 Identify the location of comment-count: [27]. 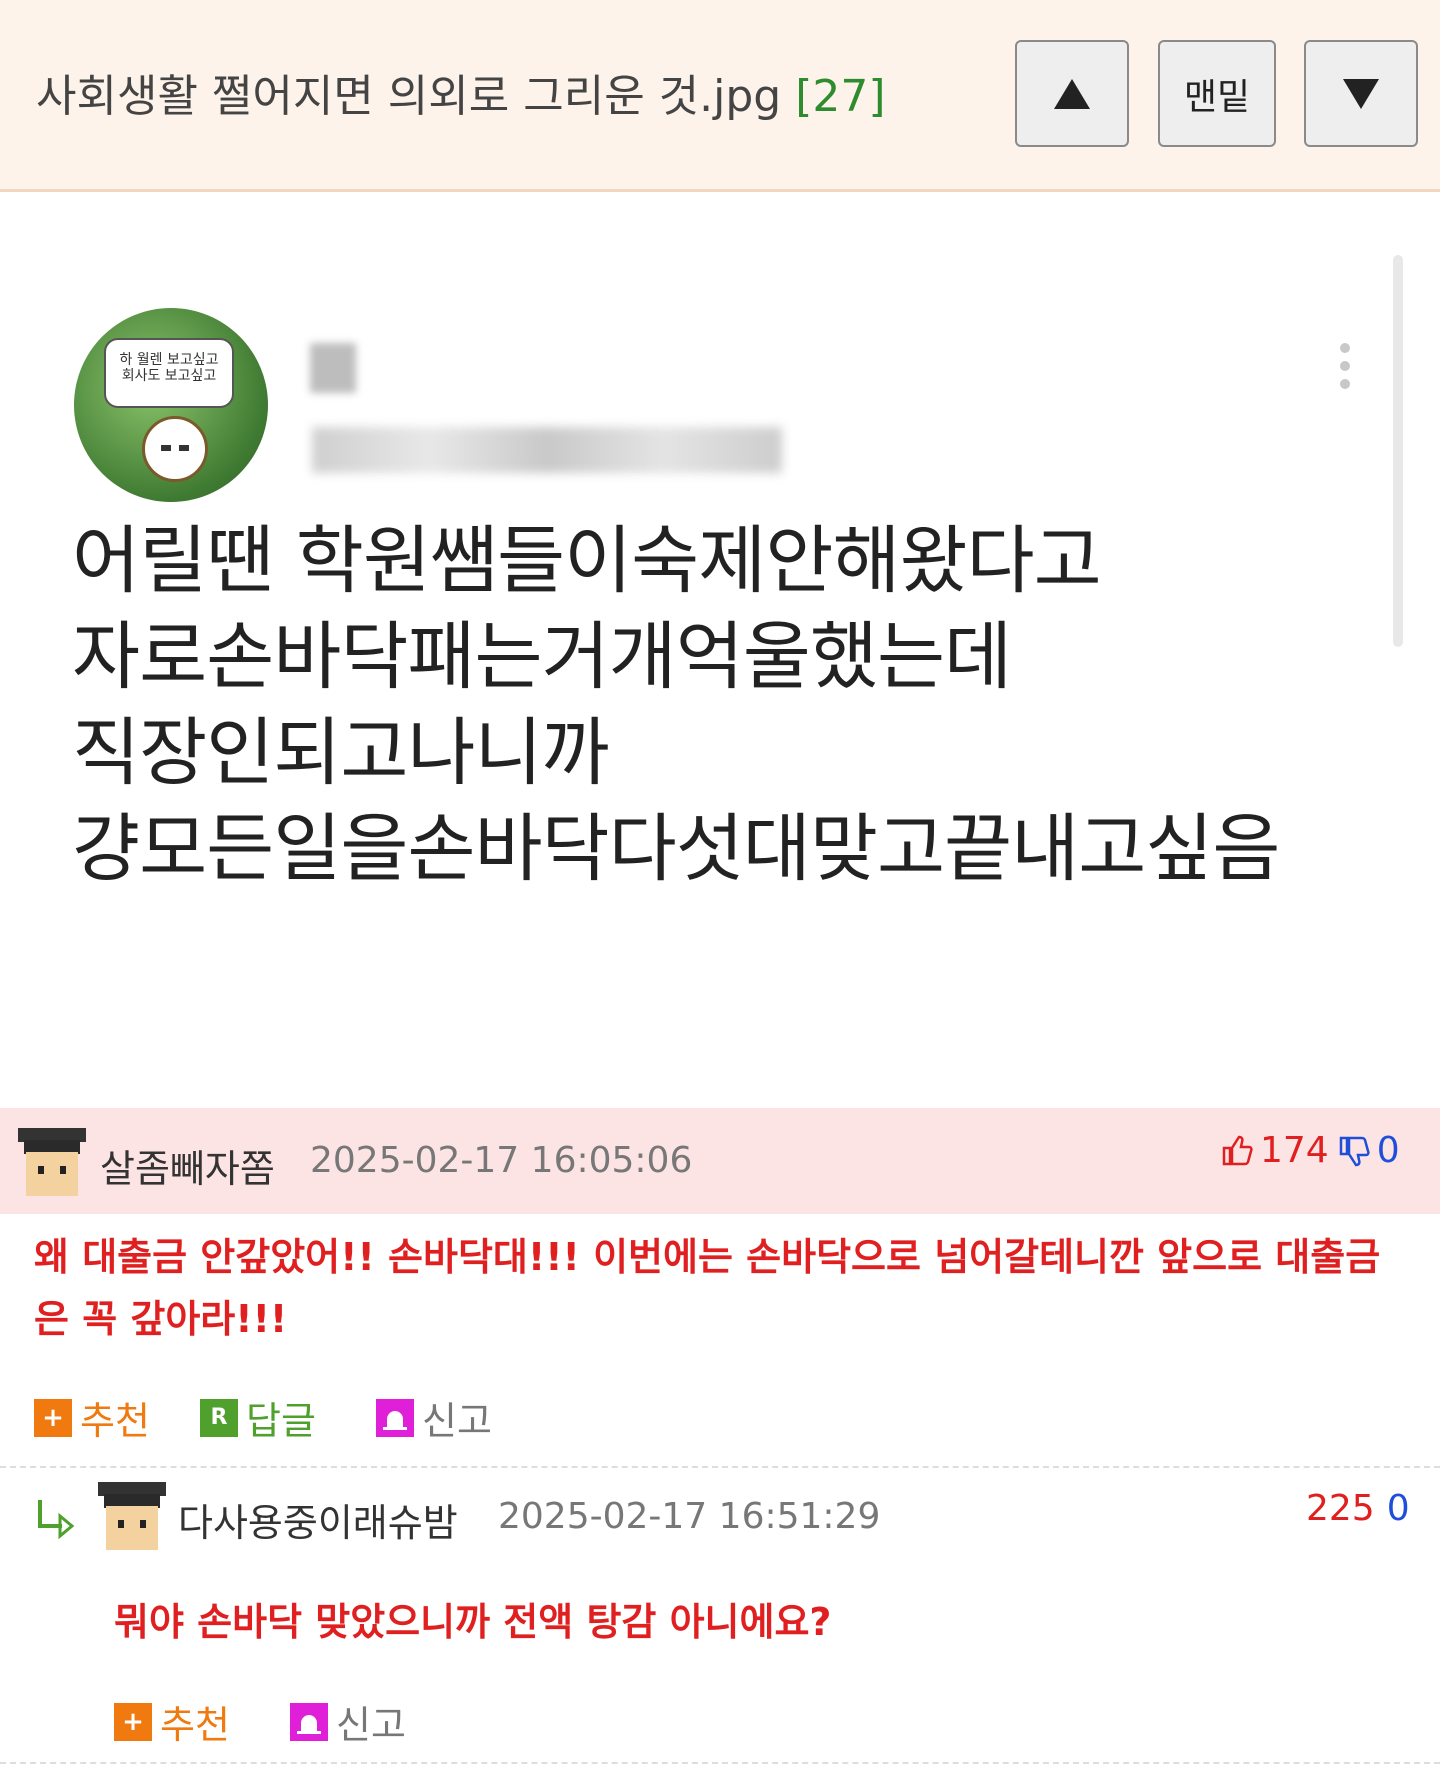
(840, 96).